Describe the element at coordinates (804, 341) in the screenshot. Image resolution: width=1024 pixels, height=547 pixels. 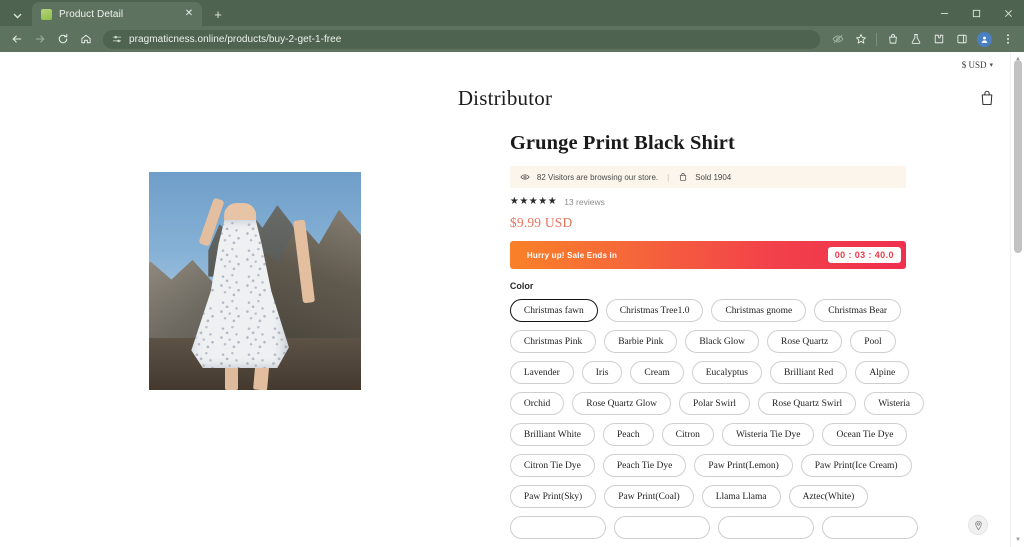
I see `color-swatch: Rose Quartz` at that location.